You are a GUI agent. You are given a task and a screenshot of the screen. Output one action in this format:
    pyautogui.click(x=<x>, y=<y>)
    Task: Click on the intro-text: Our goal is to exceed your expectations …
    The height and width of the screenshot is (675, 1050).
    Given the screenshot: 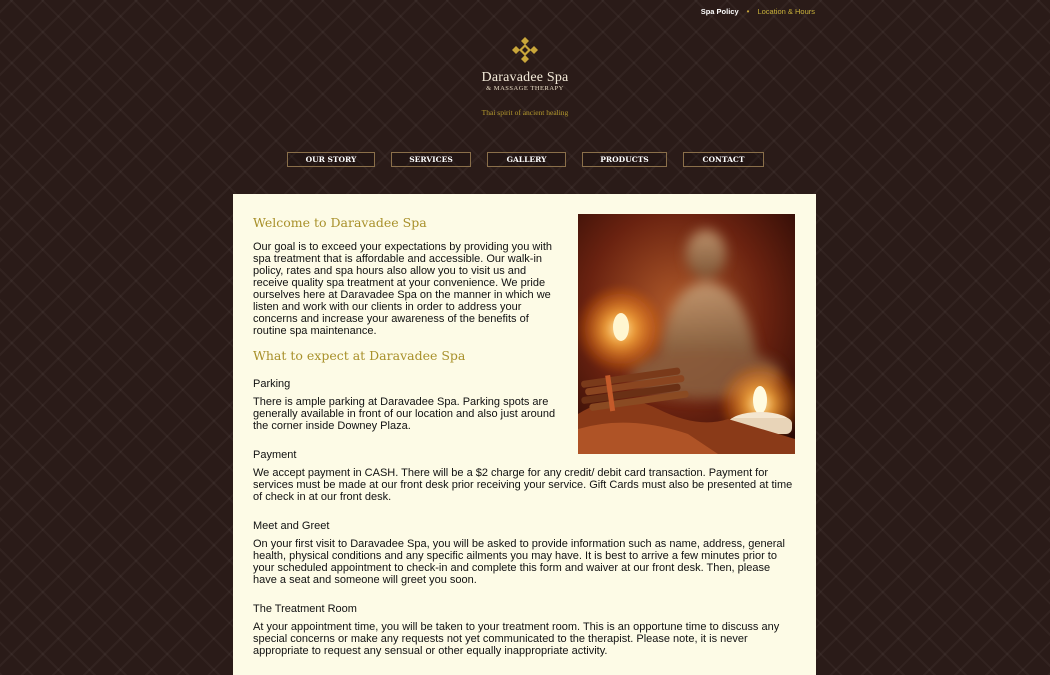 What is the action you would take?
    pyautogui.click(x=402, y=289)
    